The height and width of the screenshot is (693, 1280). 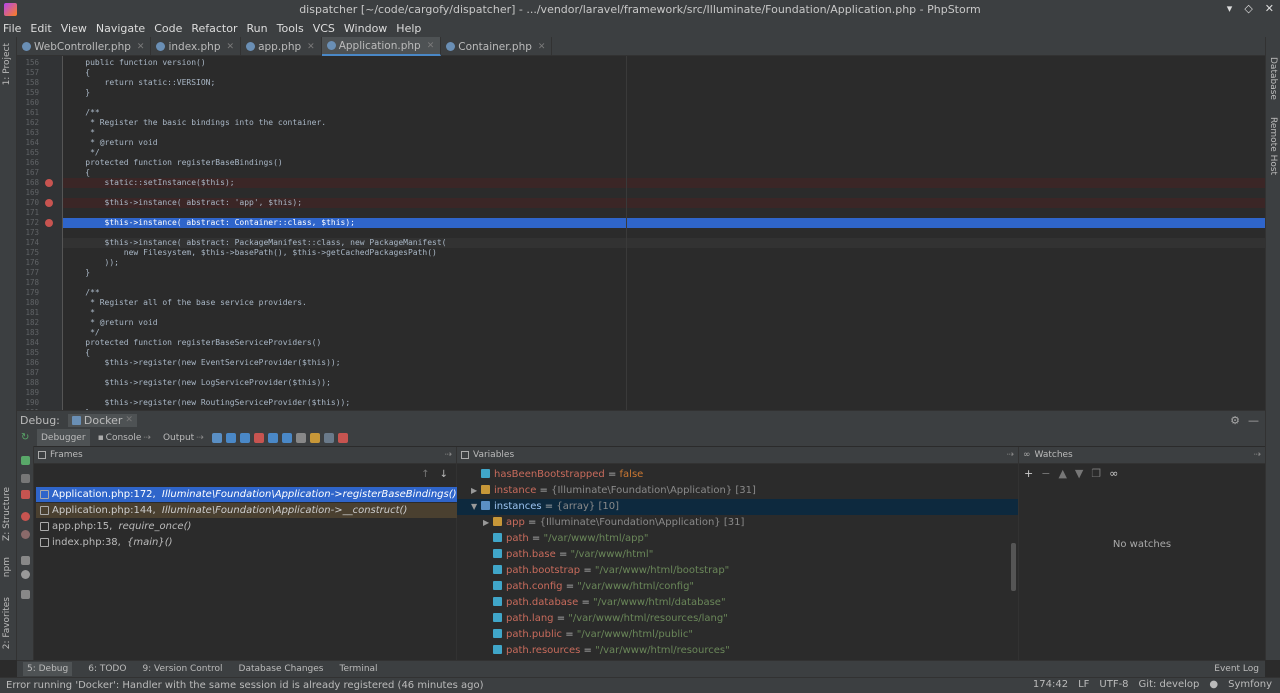 I want to click on npm-tool-tab: npm, so click(x=7, y=567).